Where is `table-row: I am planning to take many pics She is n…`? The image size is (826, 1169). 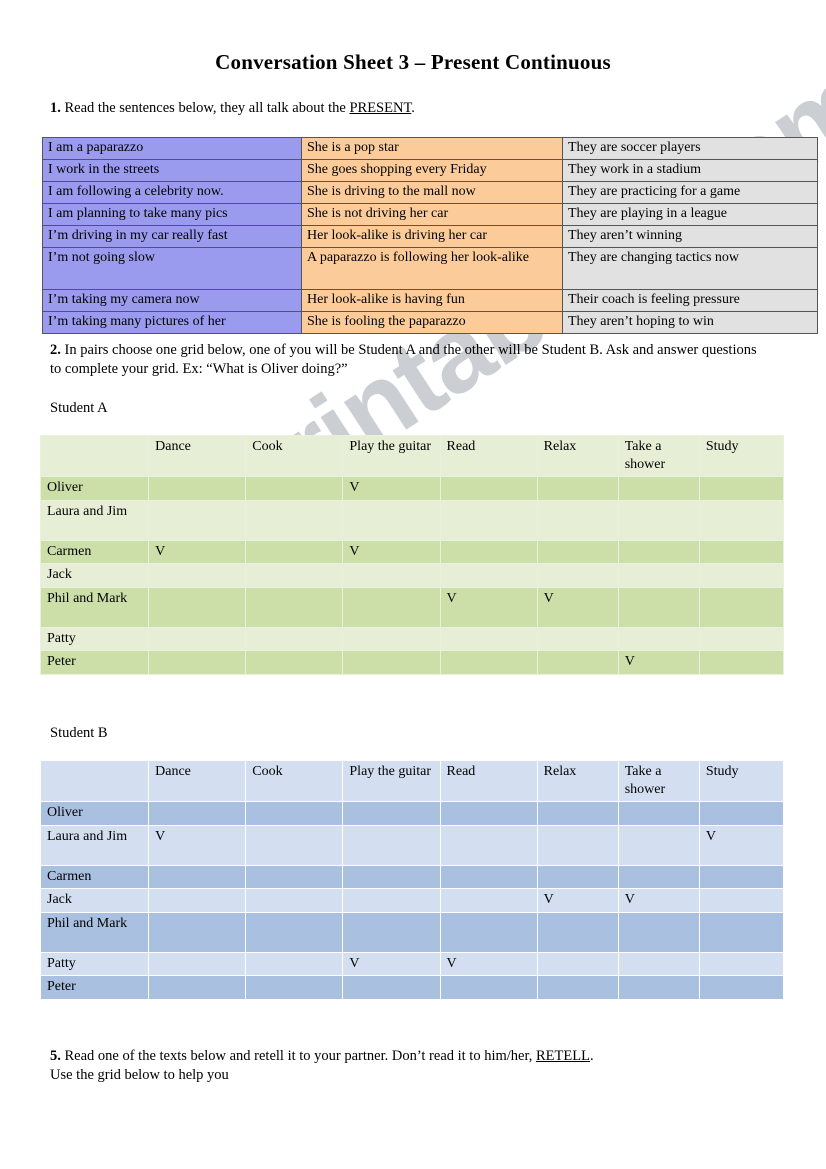 table-row: I am planning to take many pics She is n… is located at coordinates (430, 214).